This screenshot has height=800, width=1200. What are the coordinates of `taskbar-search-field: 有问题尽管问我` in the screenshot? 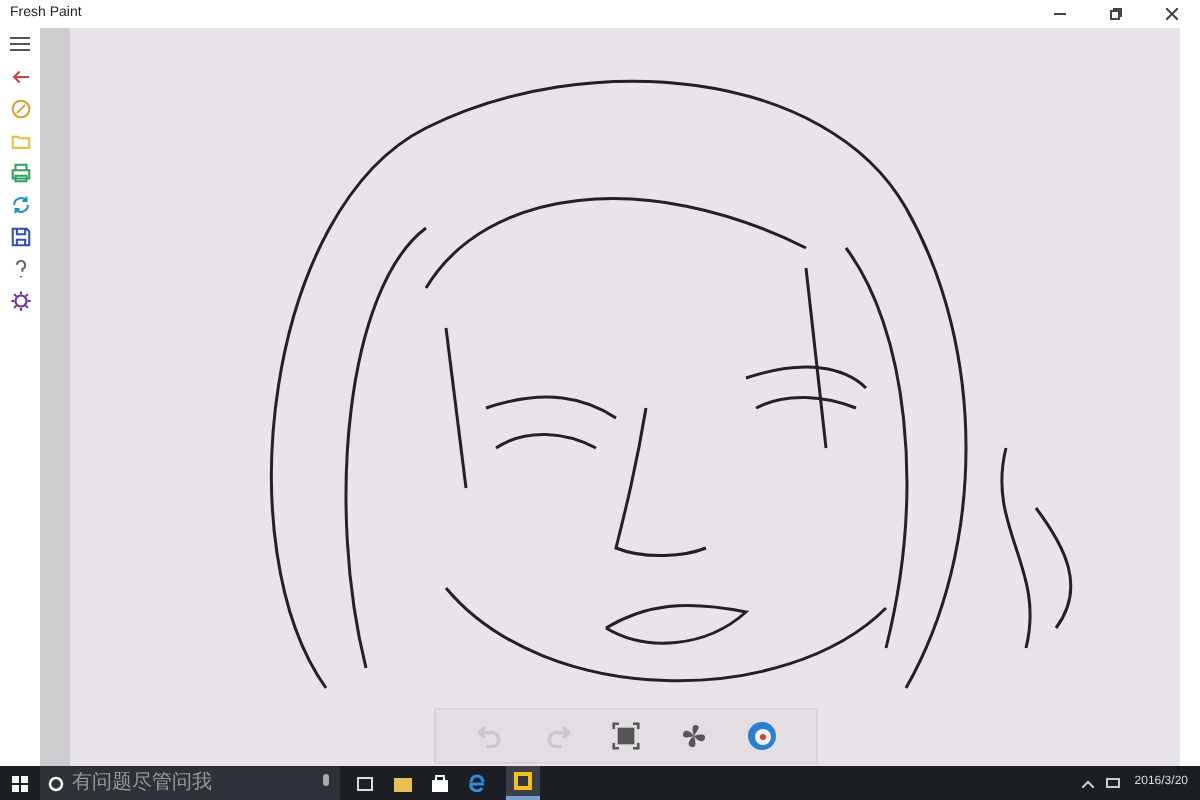 It's located at (190, 783).